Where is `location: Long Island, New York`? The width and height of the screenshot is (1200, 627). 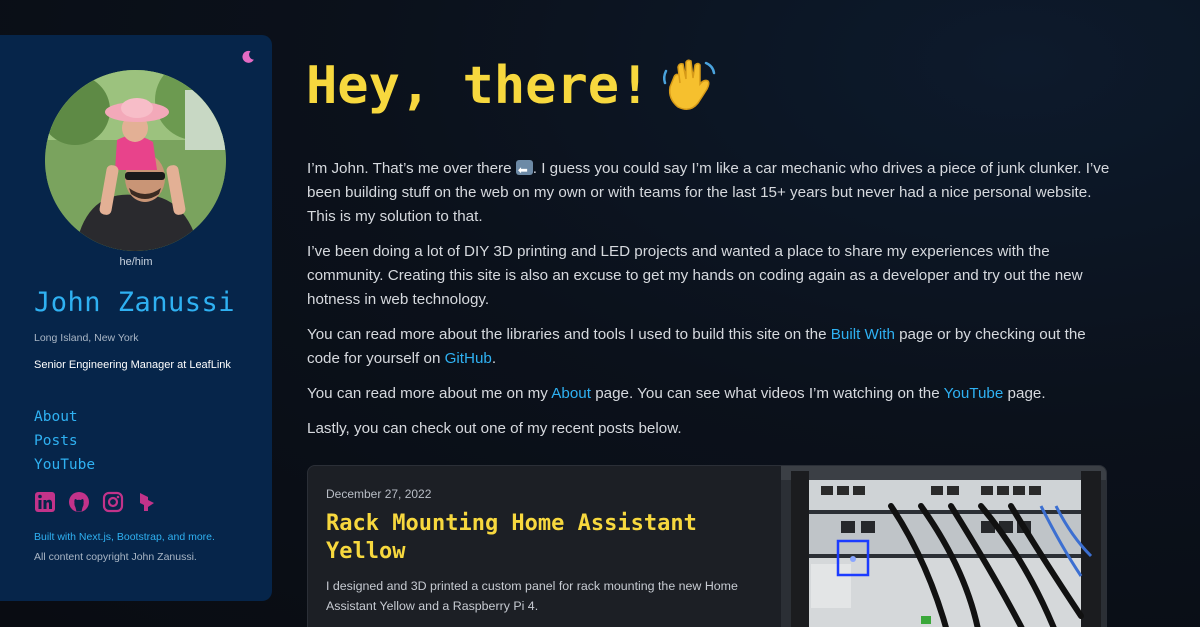 location: Long Island, New York is located at coordinates (86, 338).